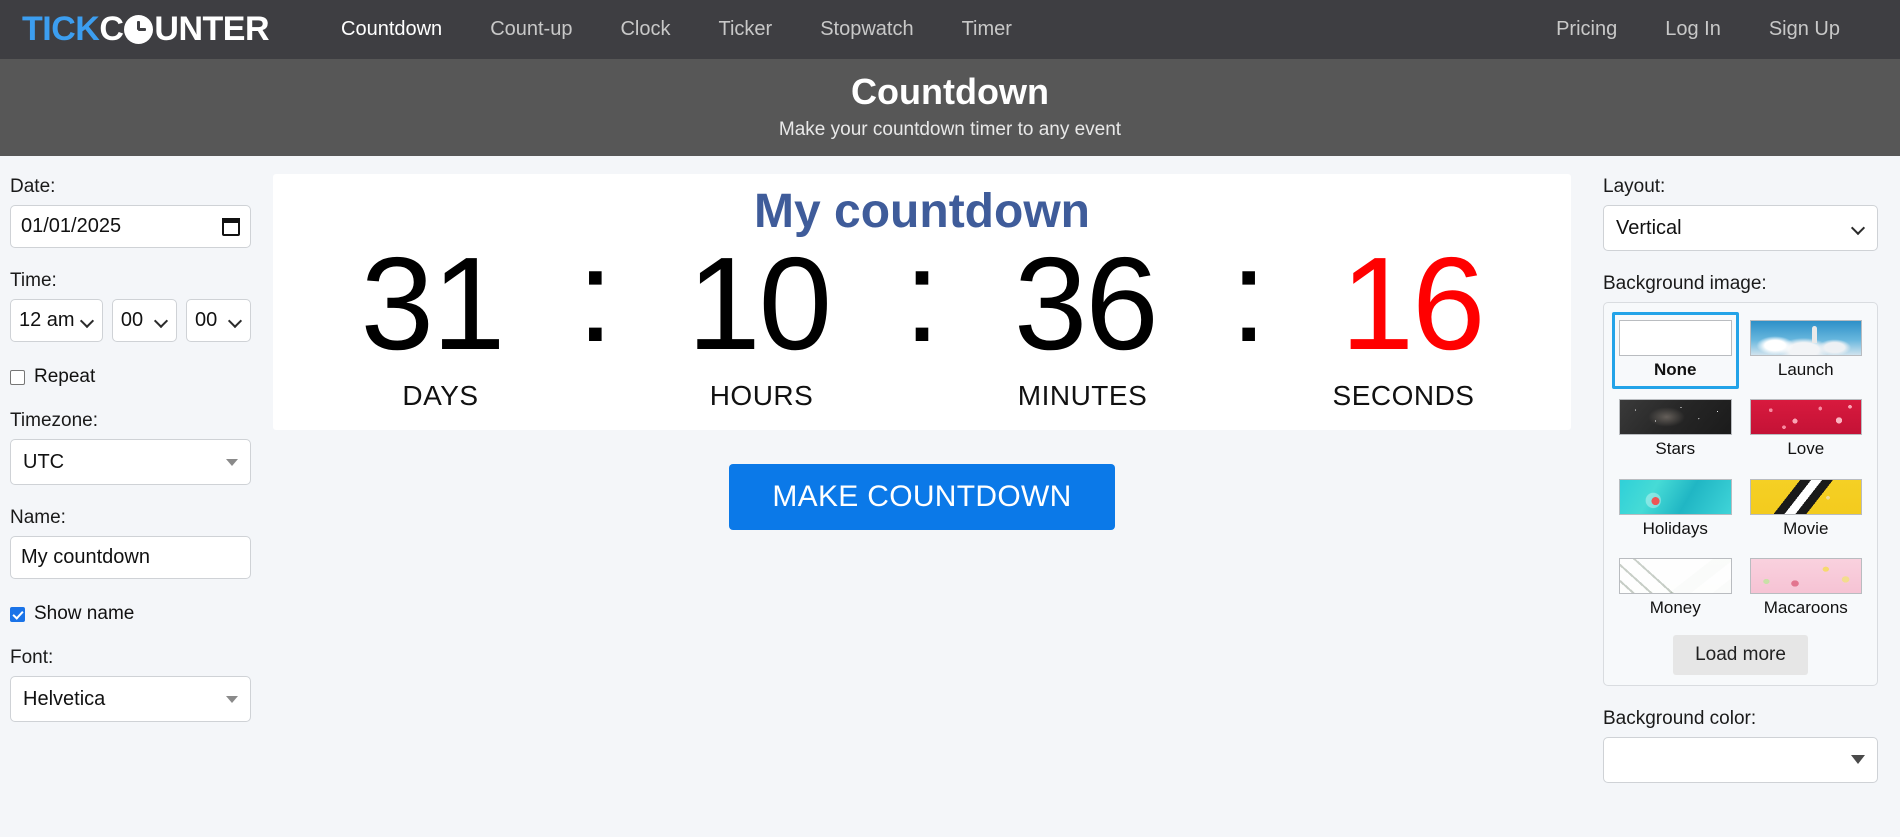 This screenshot has width=1900, height=837. I want to click on show-name-checkbox, so click(17, 614).